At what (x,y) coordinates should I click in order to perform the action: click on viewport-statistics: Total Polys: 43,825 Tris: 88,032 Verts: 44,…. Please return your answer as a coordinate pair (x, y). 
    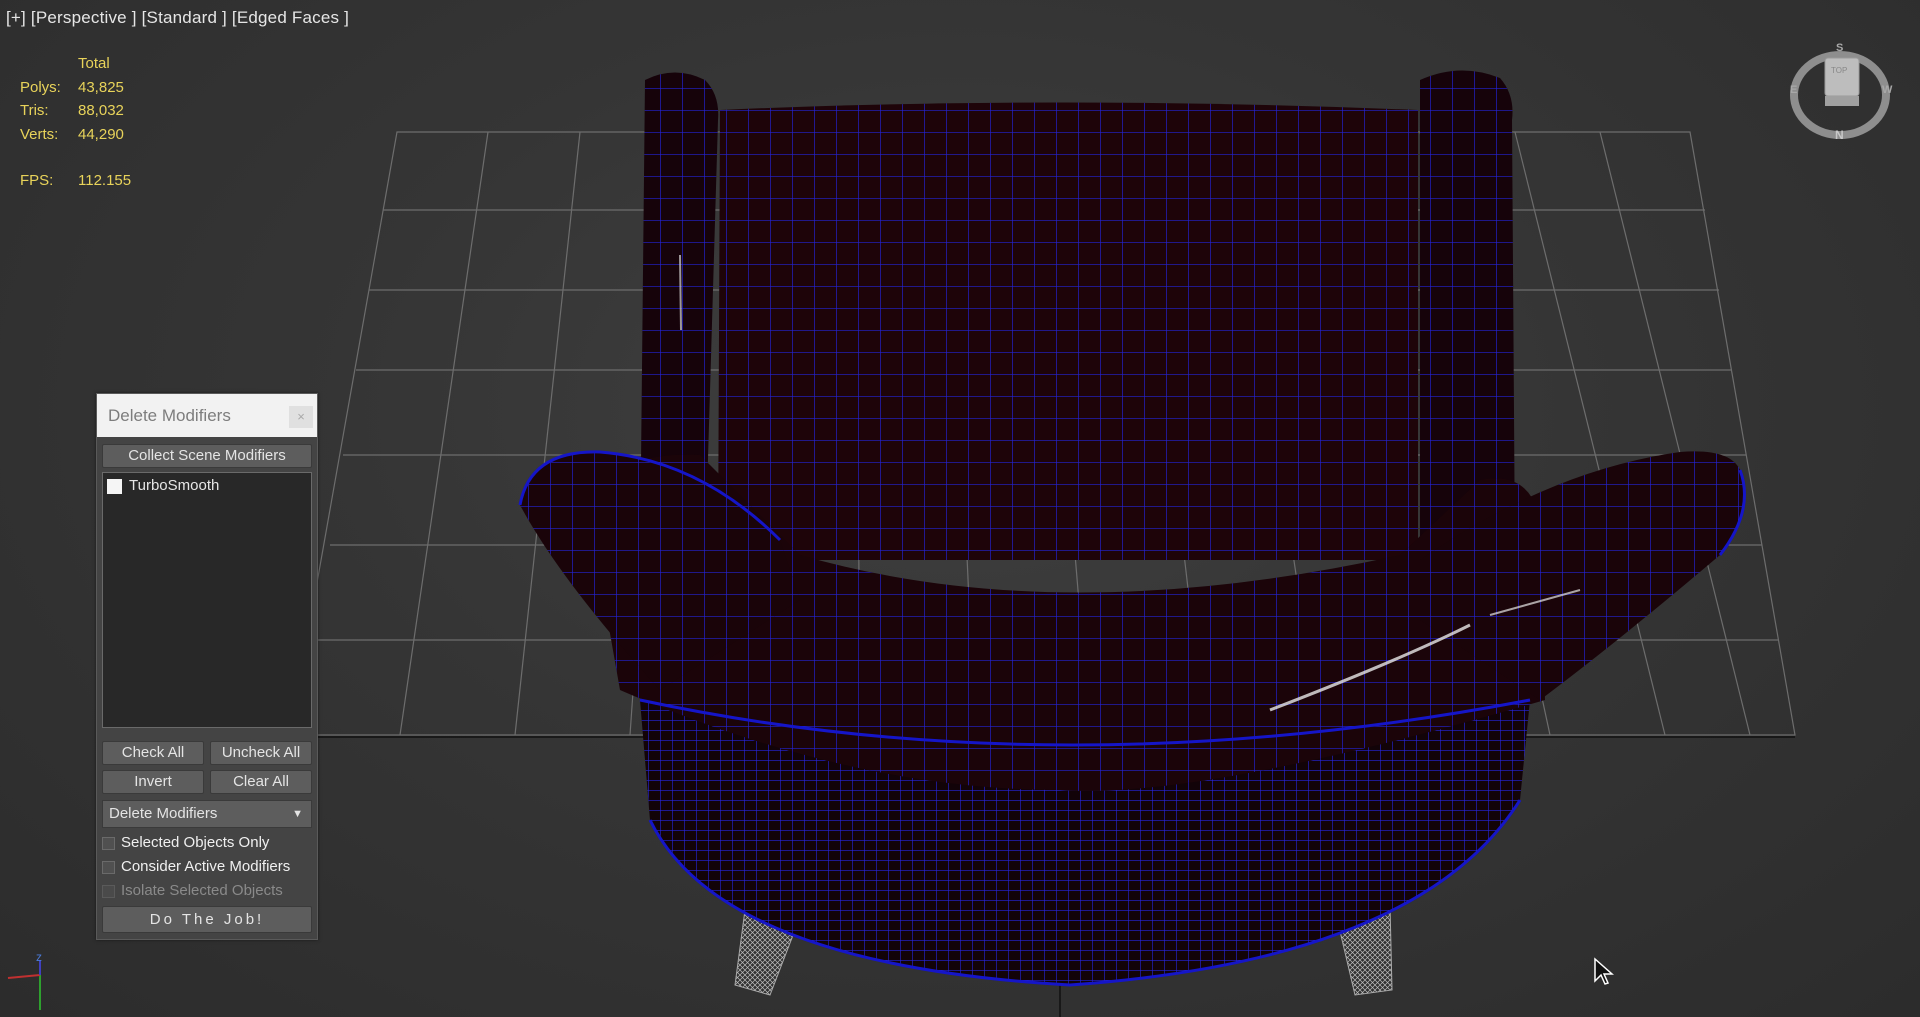
    Looking at the image, I should click on (75, 122).